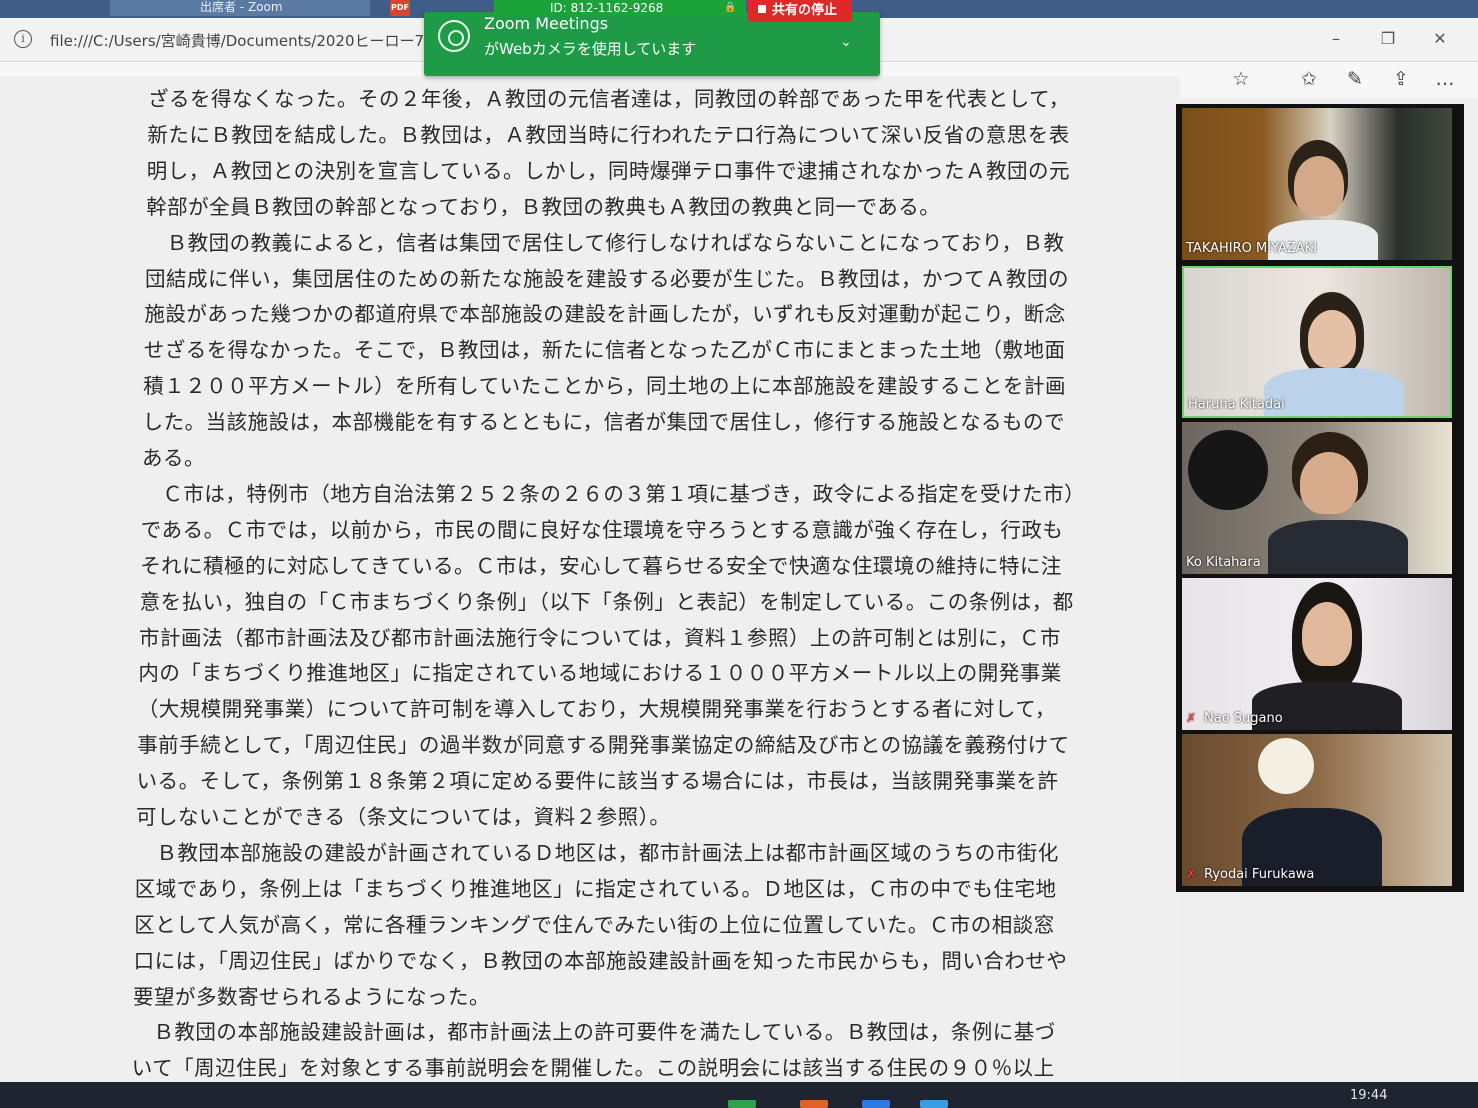  What do you see at coordinates (620, 8) in the screenshot?
I see `meeting-id: ID: 812-1162-9268` at bounding box center [620, 8].